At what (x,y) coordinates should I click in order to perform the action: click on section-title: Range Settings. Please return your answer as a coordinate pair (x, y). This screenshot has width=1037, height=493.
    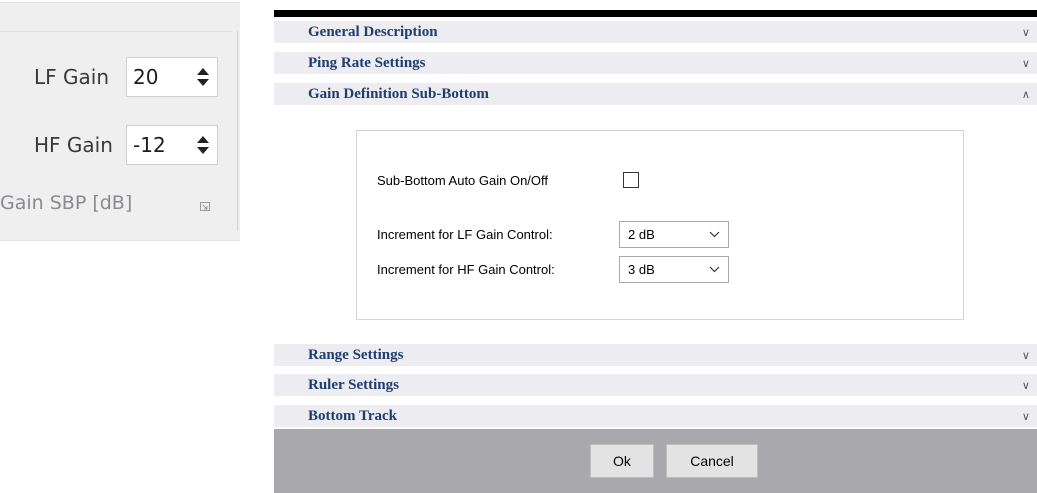
    Looking at the image, I should click on (356, 354).